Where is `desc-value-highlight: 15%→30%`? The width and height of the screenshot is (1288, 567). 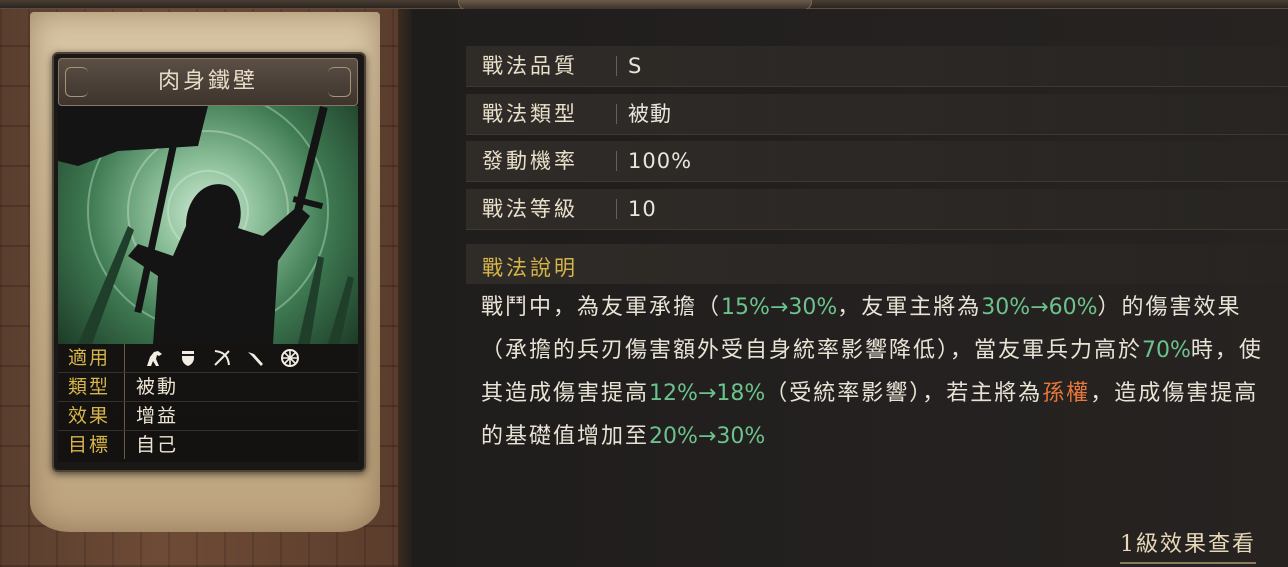
desc-value-highlight: 15%→30% is located at coordinates (779, 307).